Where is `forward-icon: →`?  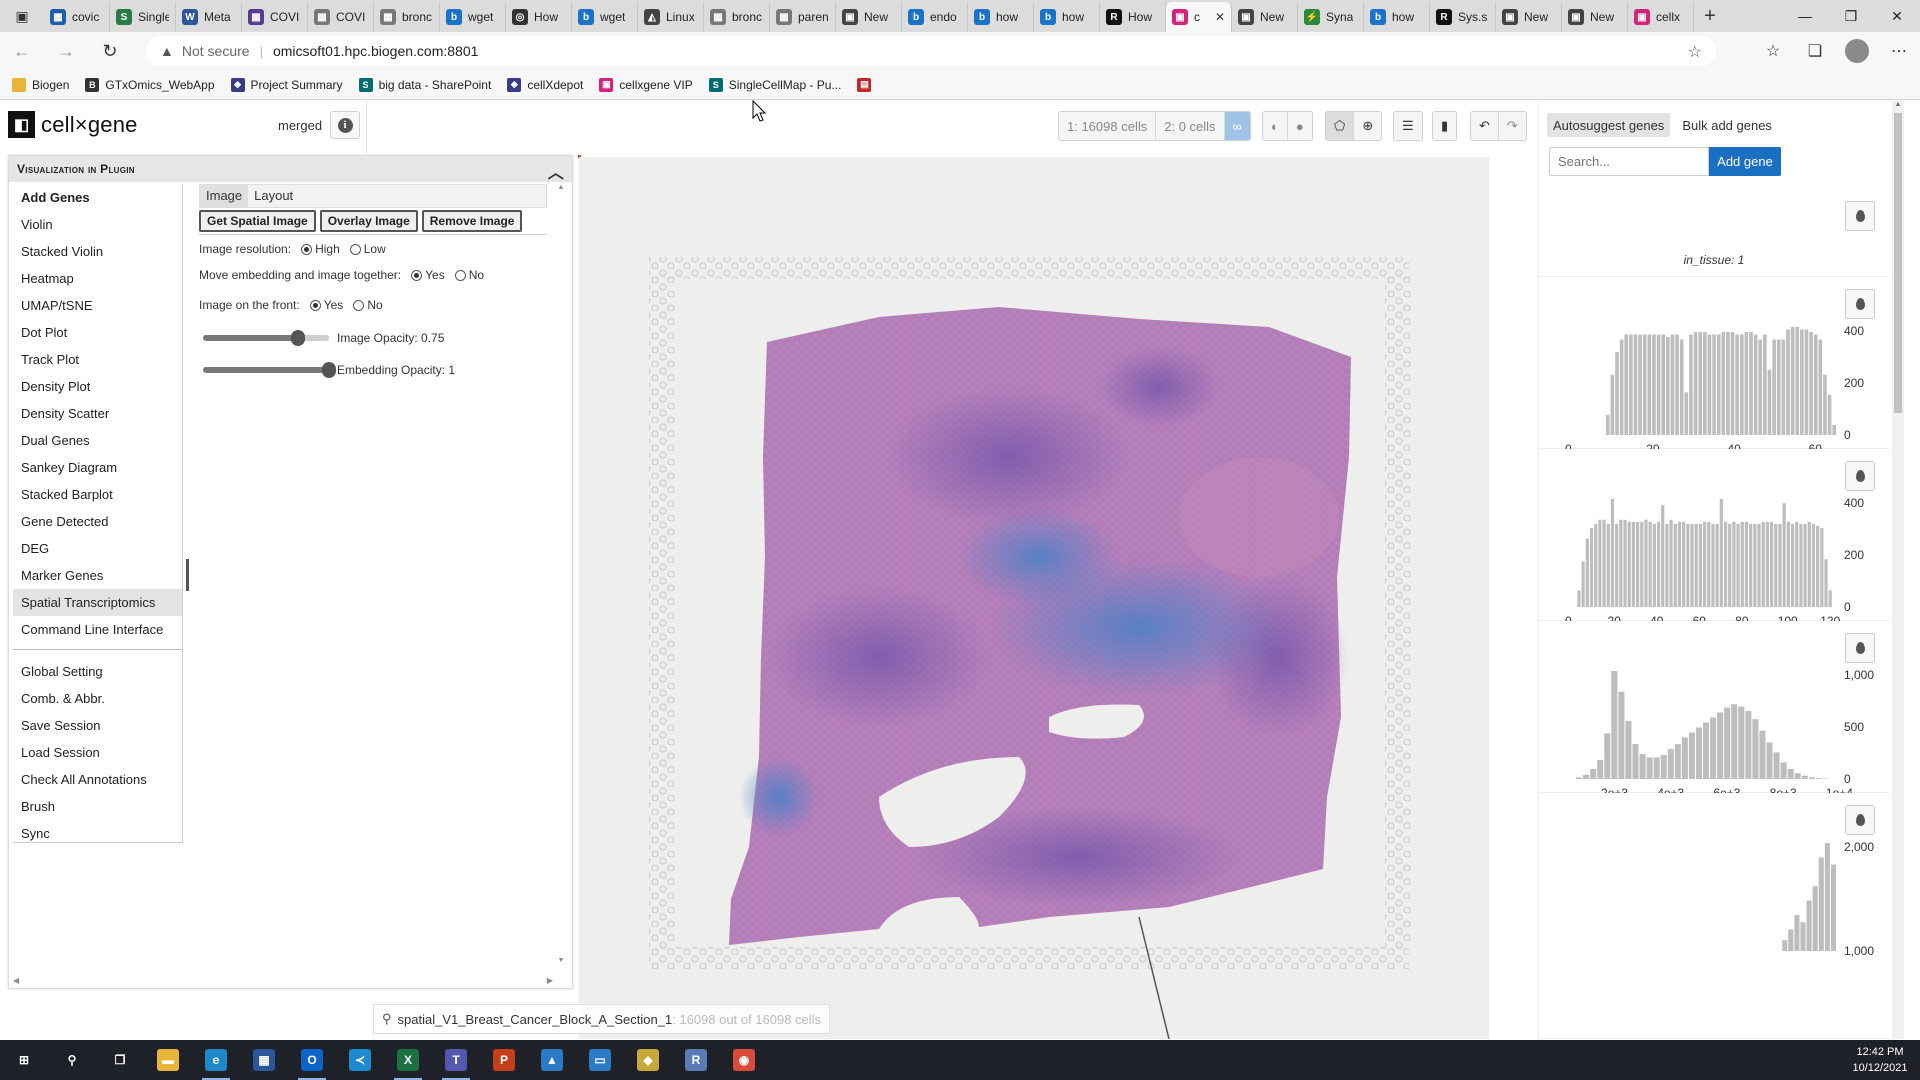
forward-icon: → is located at coordinates (66, 51).